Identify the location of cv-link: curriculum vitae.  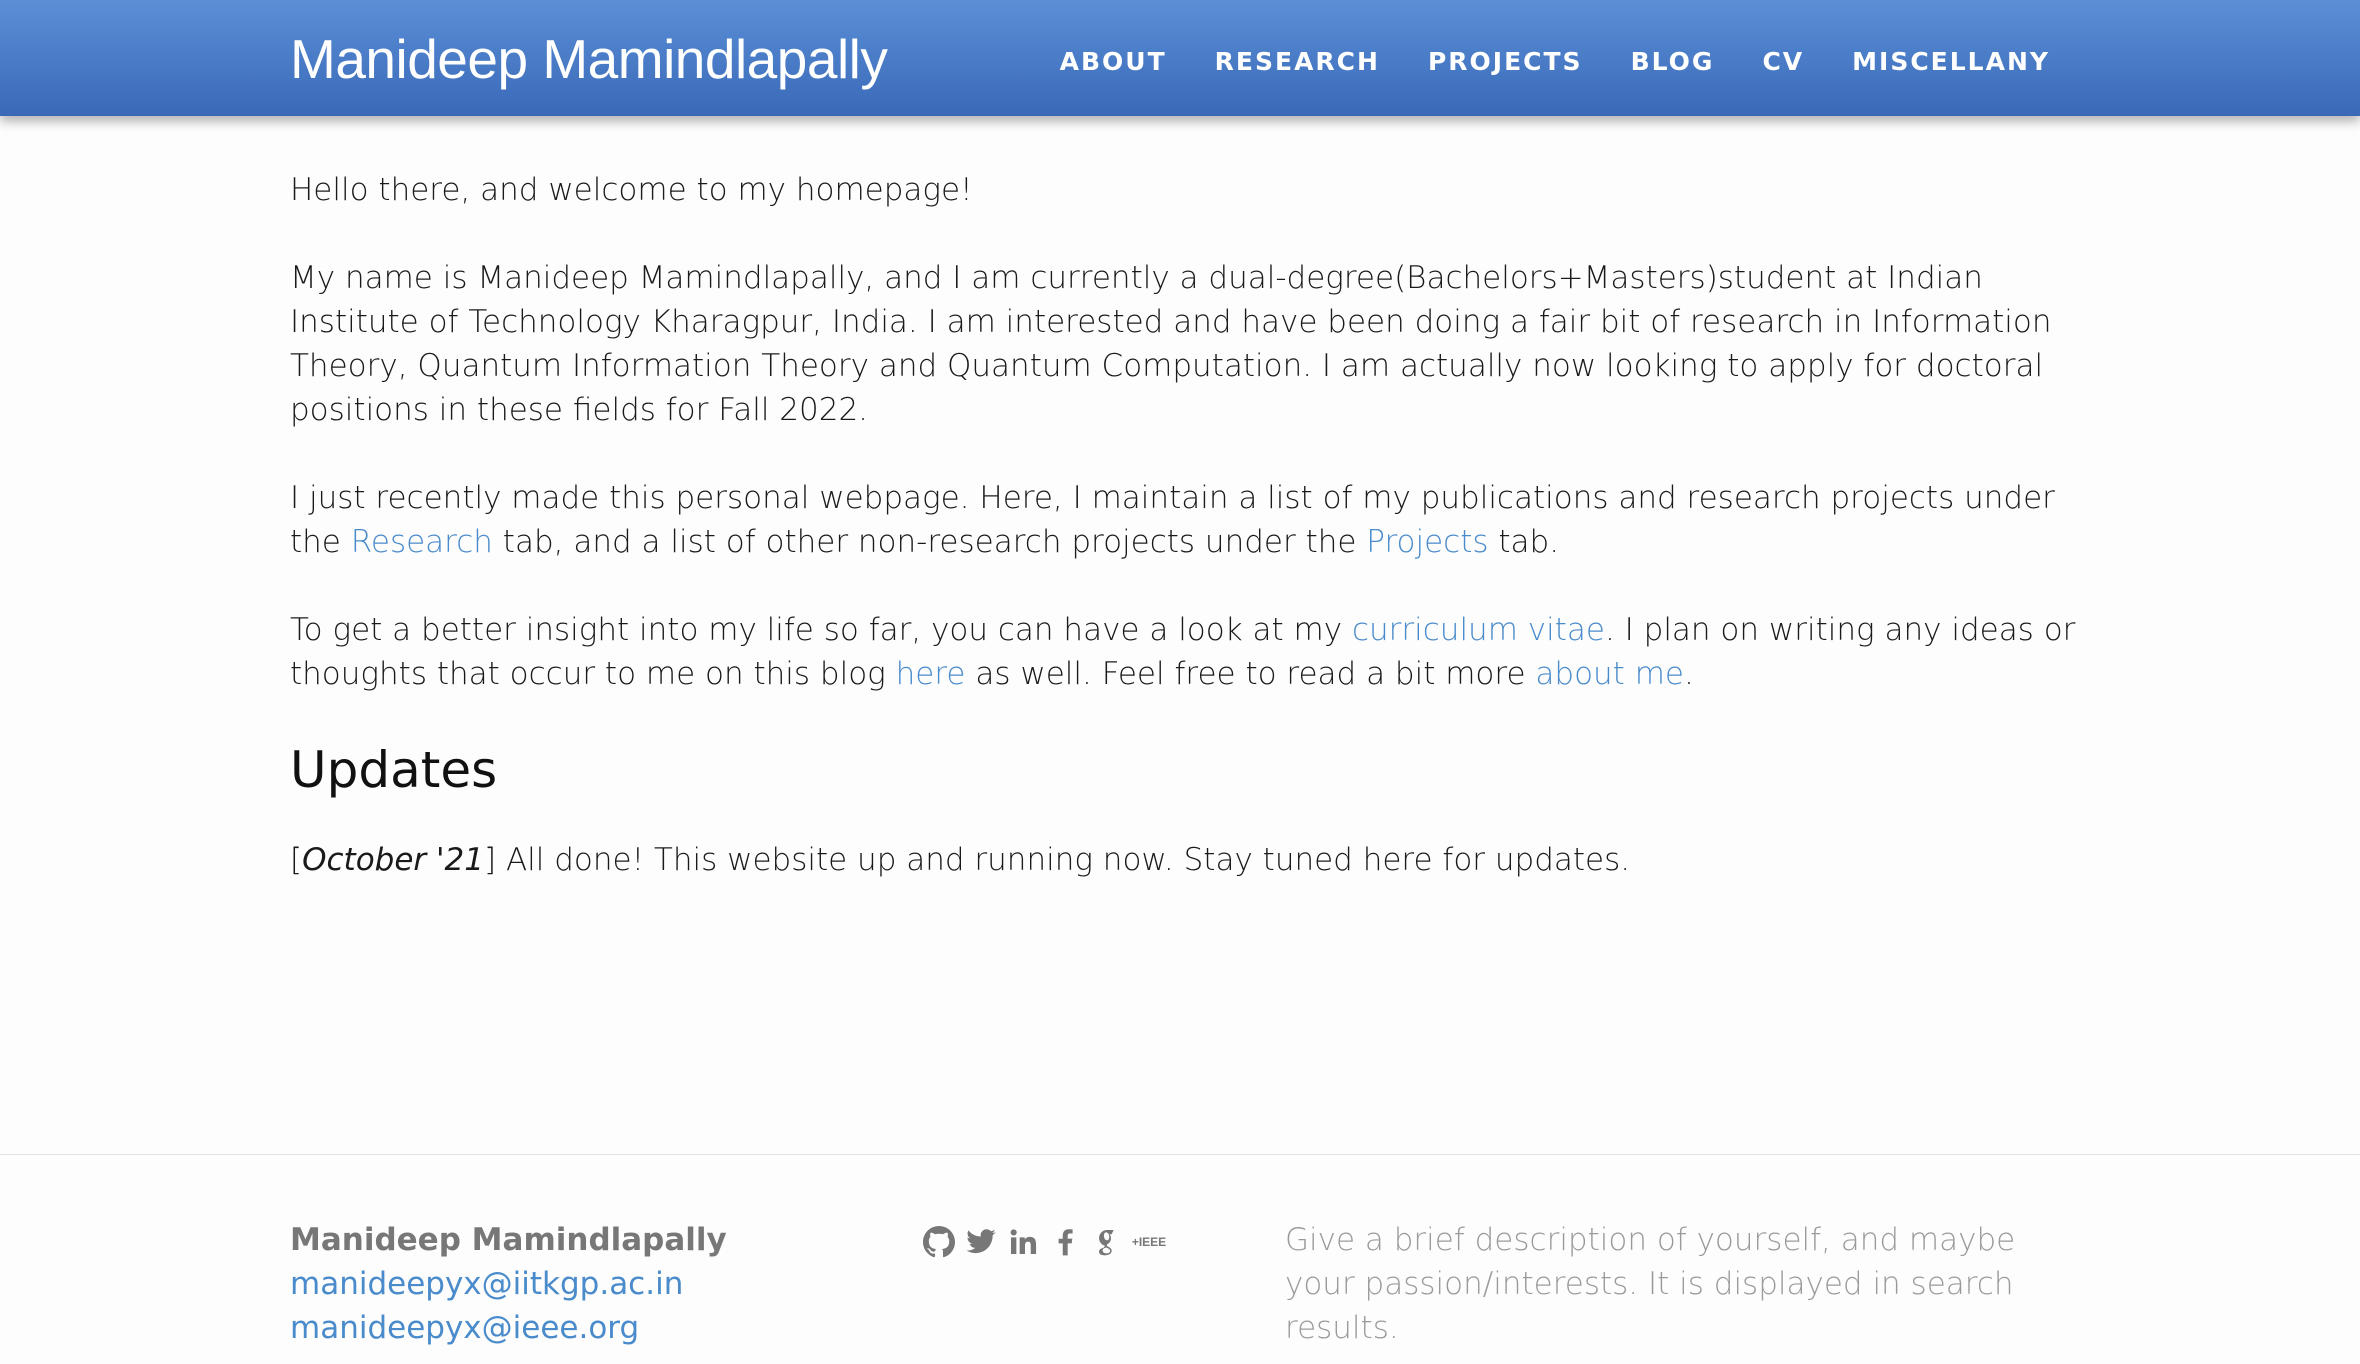
(1478, 630).